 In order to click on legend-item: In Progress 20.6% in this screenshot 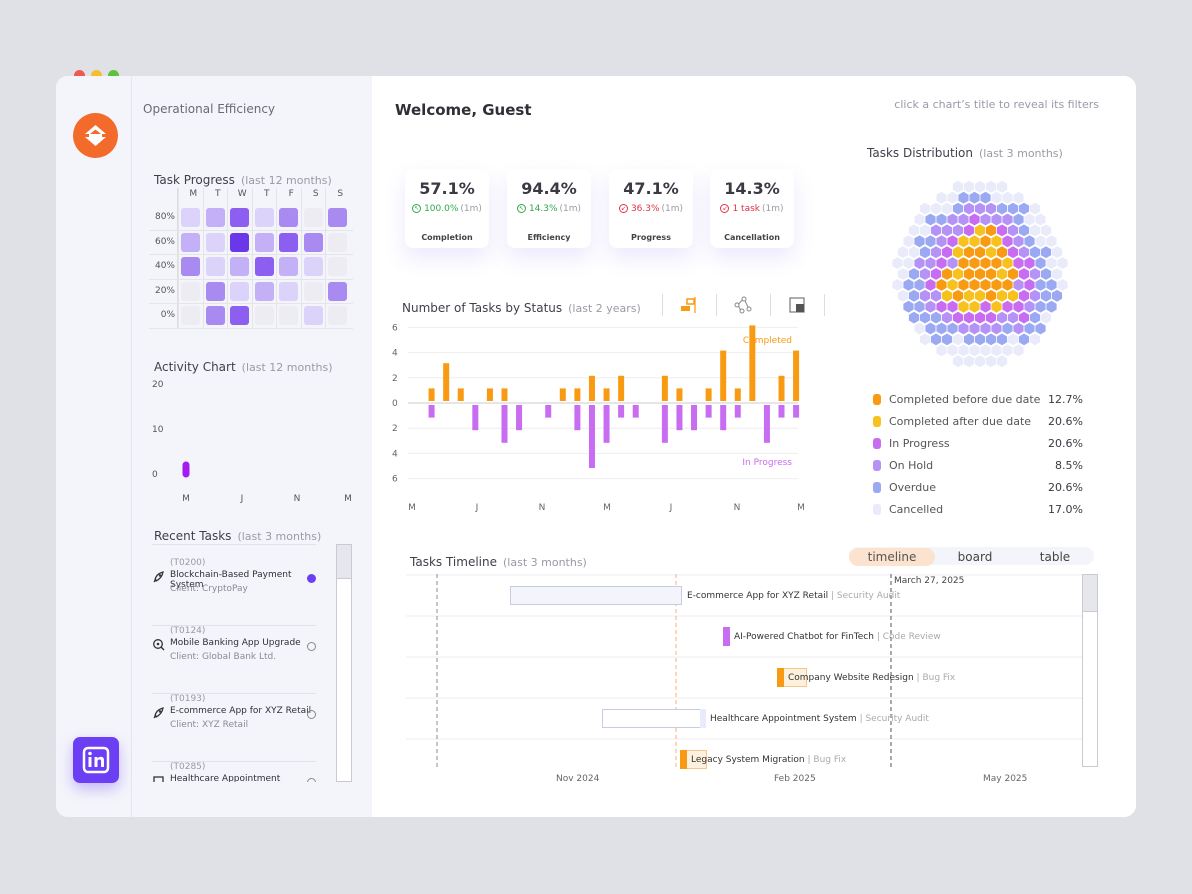, I will do `click(978, 444)`.